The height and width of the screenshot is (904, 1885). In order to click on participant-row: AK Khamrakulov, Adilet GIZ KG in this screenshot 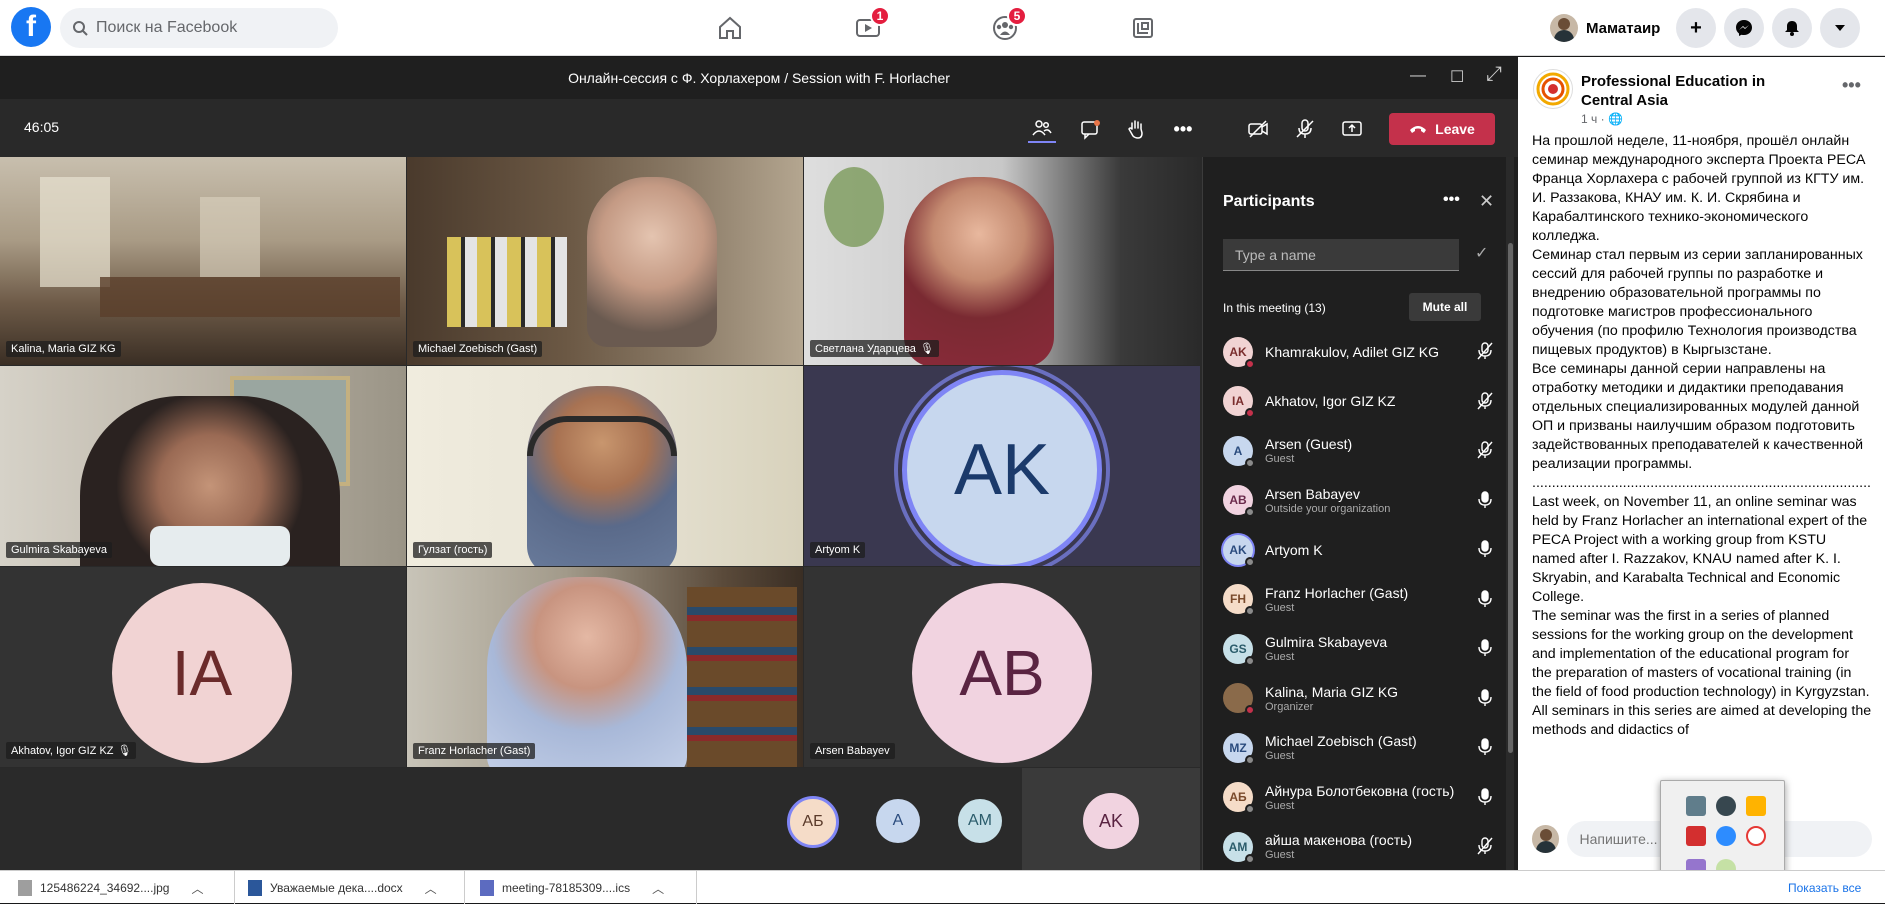, I will do `click(1356, 352)`.